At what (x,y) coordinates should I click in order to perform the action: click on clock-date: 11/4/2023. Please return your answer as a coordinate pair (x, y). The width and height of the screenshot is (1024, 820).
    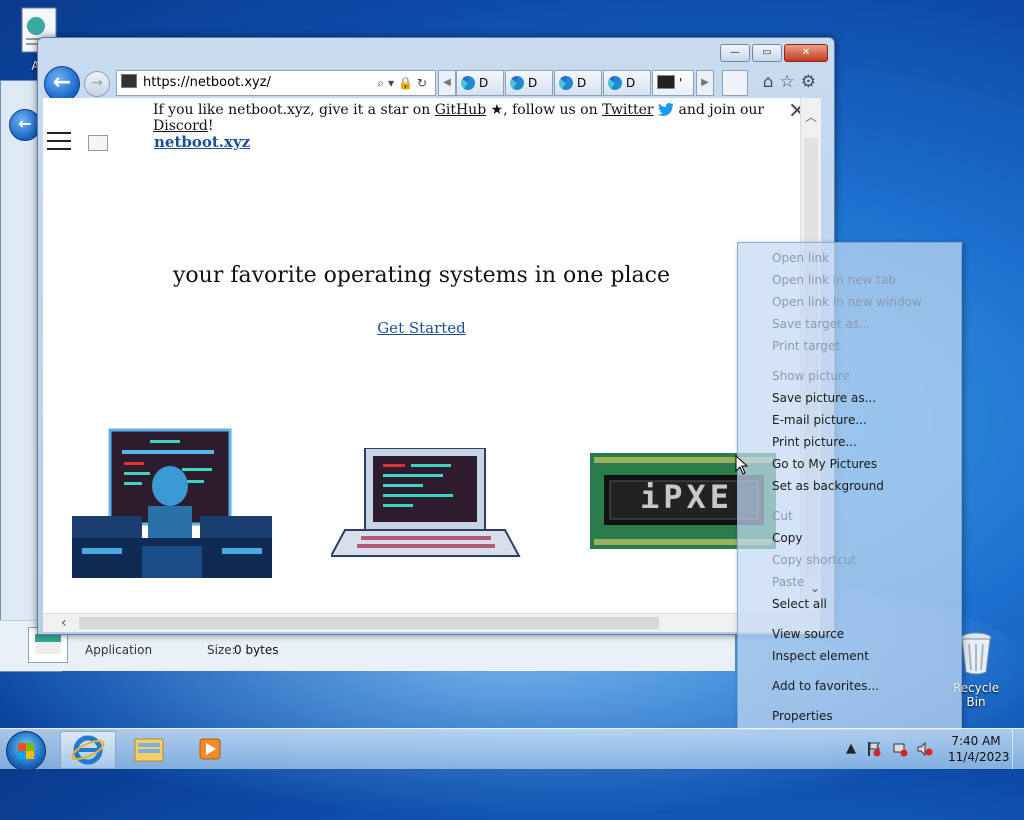
    Looking at the image, I should click on (979, 757).